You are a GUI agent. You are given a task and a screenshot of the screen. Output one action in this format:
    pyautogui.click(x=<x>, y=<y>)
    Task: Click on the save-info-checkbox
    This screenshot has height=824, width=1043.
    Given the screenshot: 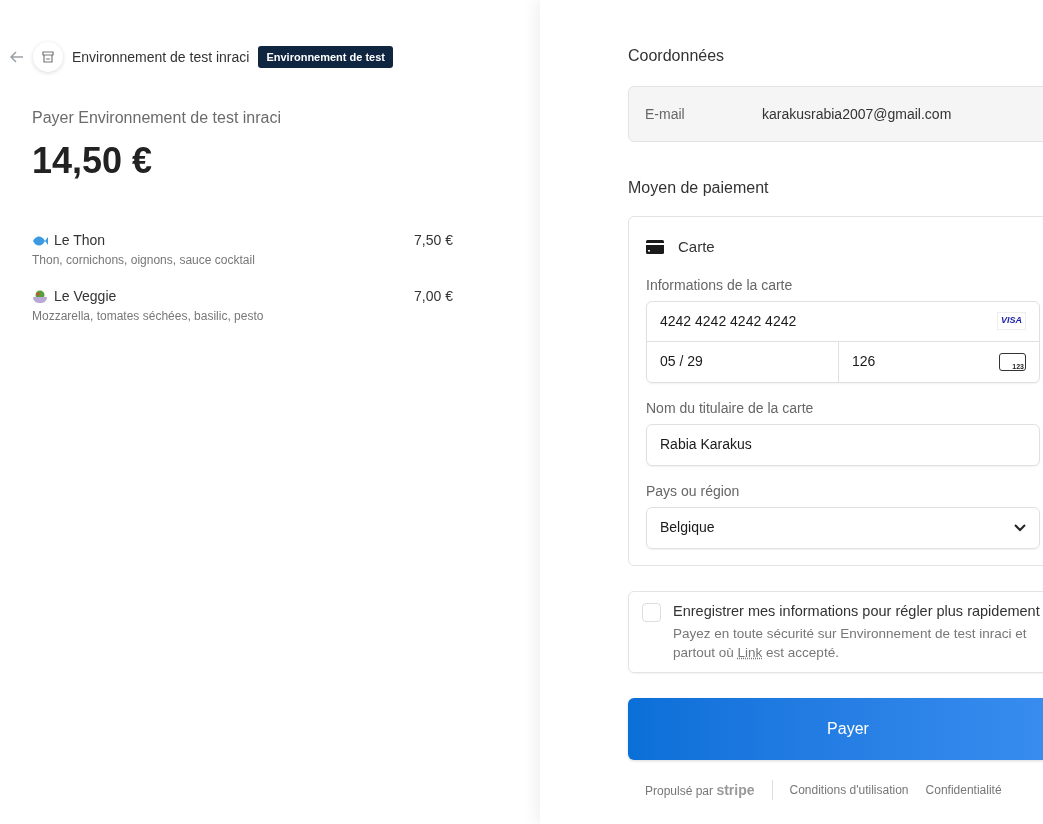 What is the action you would take?
    pyautogui.click(x=651, y=612)
    